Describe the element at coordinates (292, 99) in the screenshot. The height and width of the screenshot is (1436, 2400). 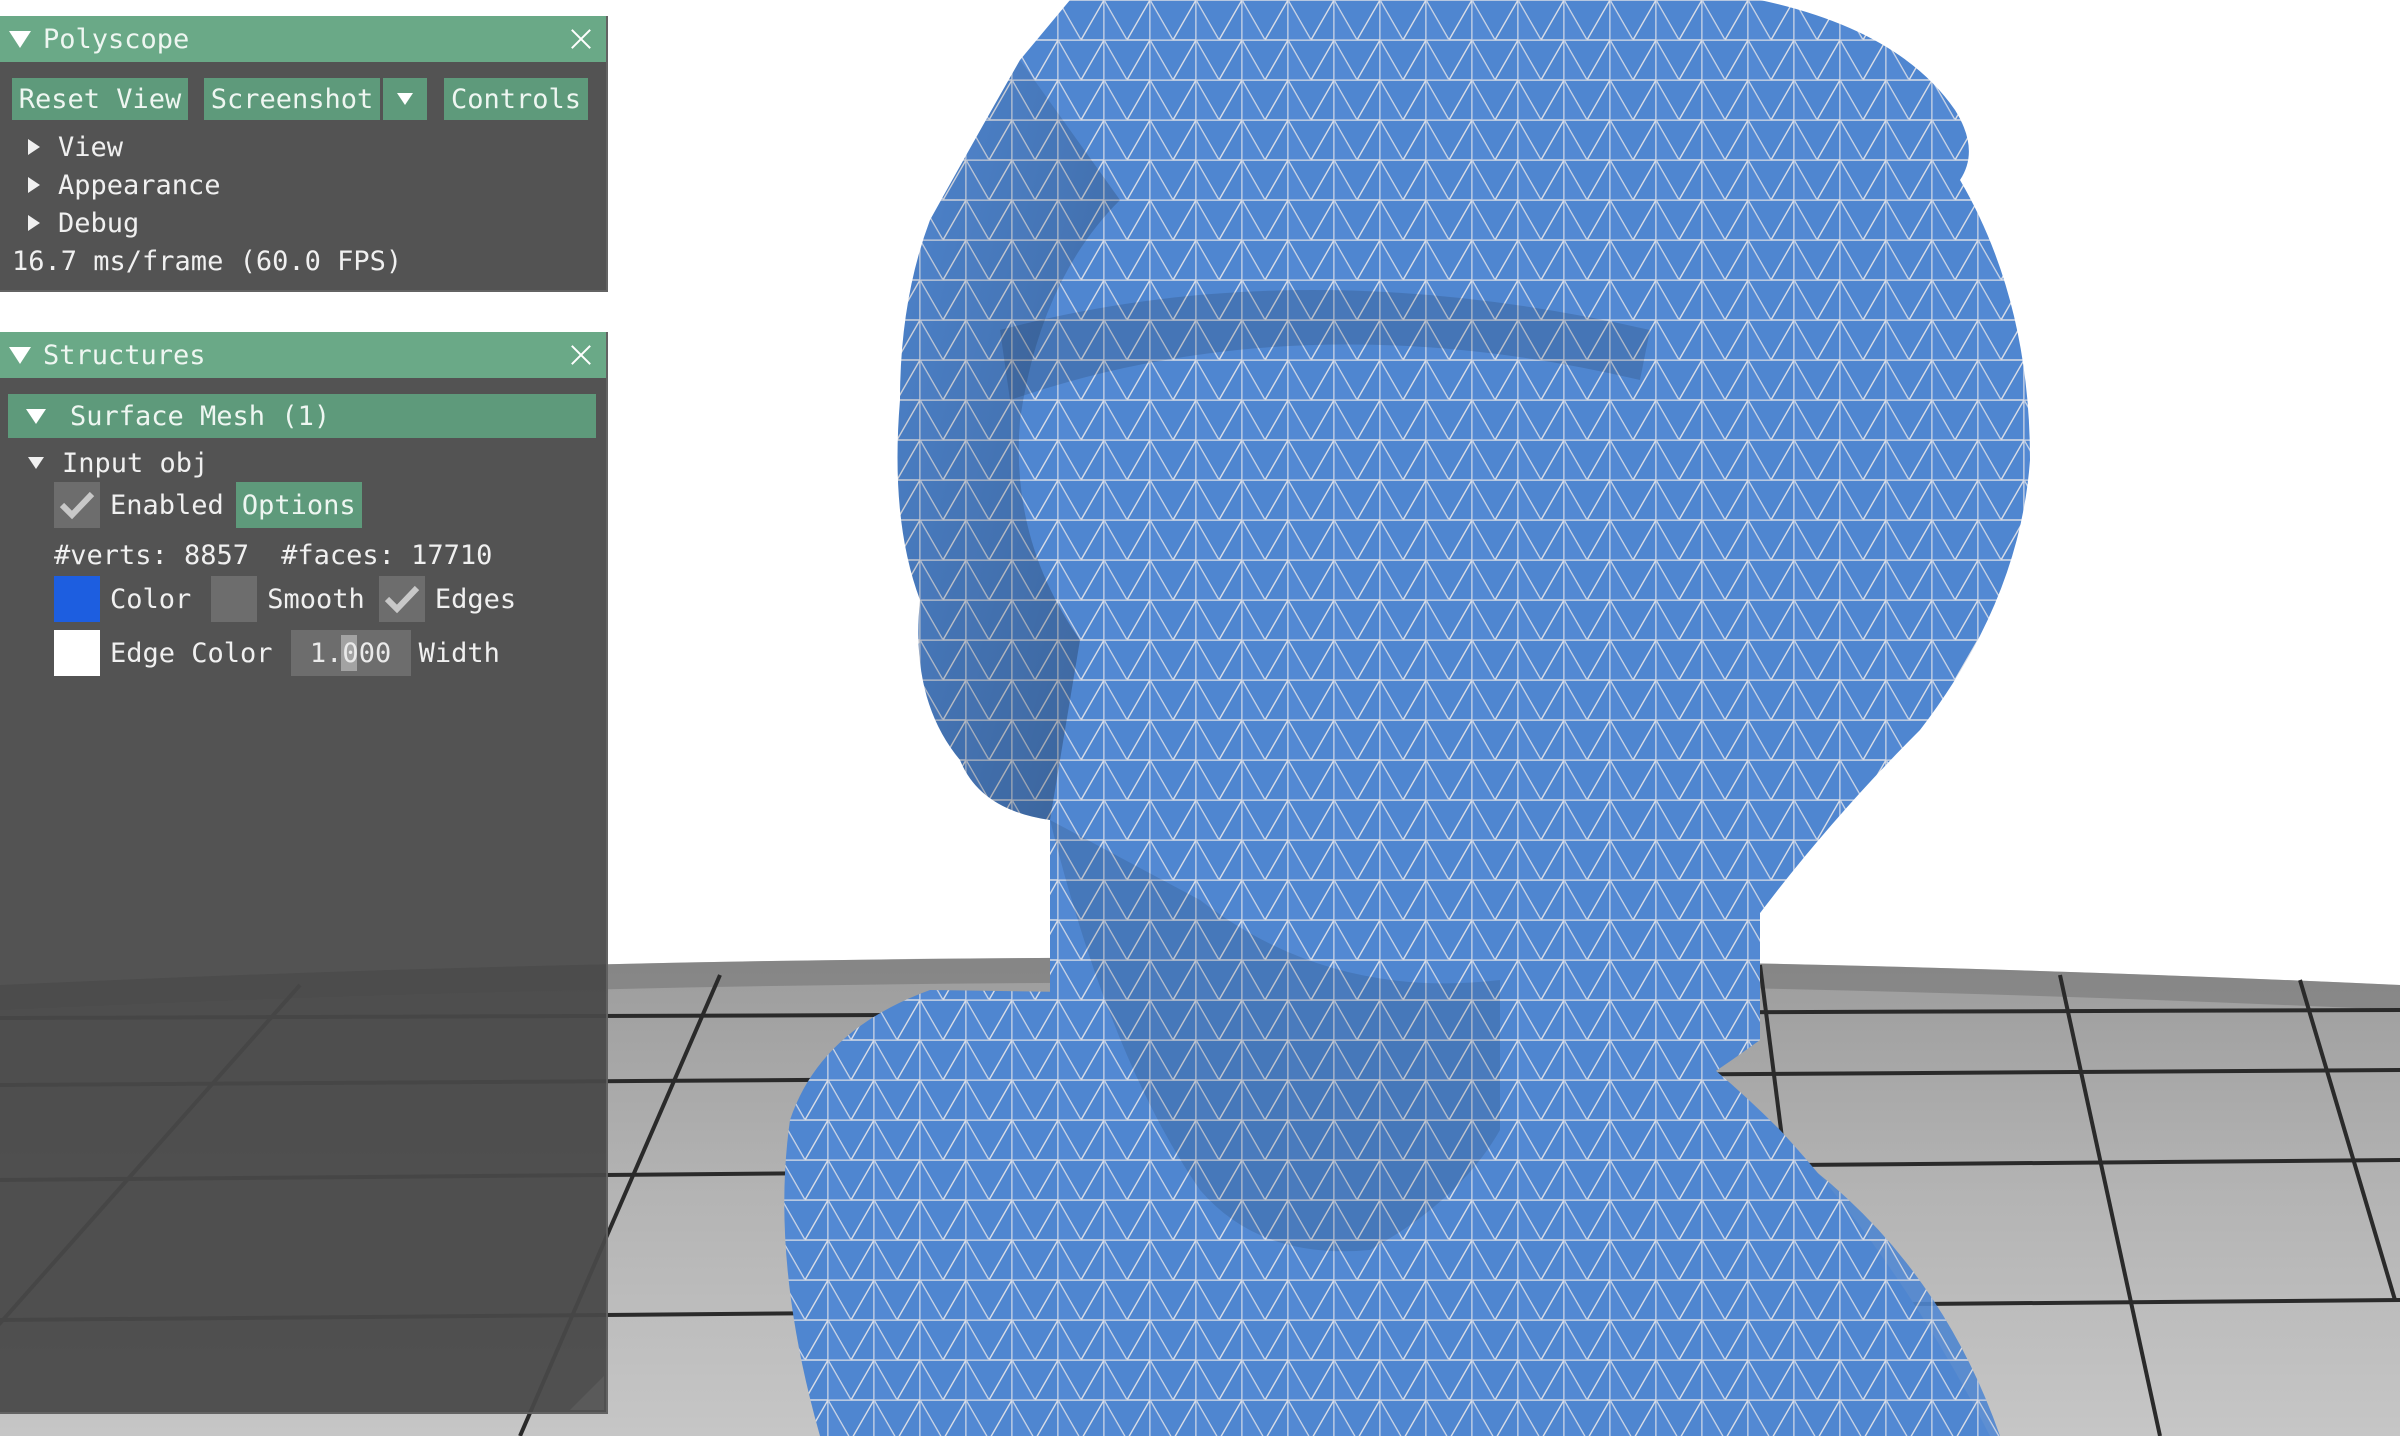
I see `screenshot-button: Screenshot` at that location.